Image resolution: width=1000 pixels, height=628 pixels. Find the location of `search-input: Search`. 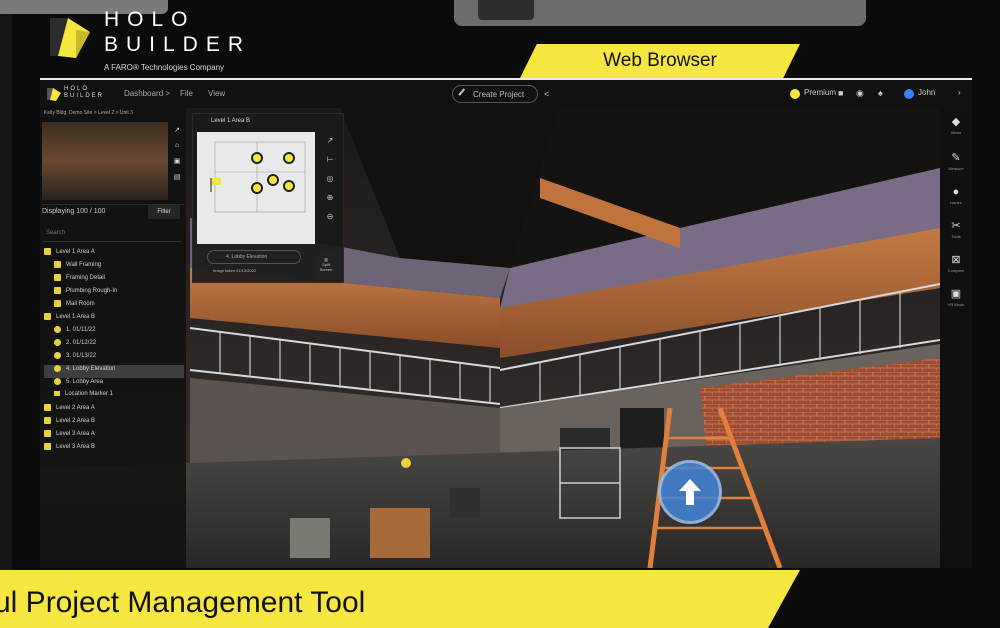

search-input: Search is located at coordinates (112, 236).